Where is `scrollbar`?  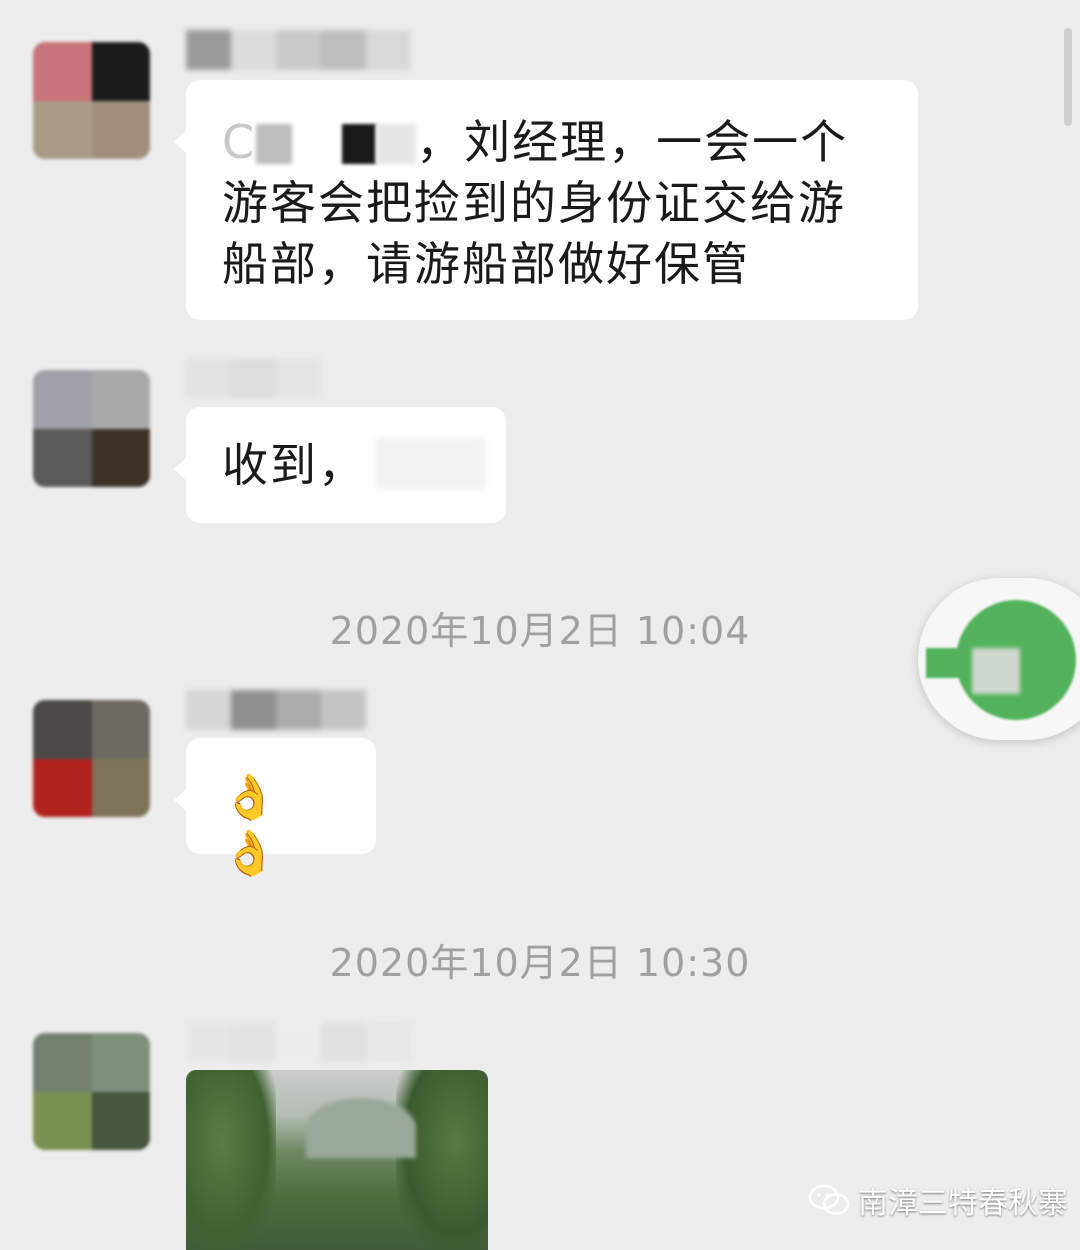 scrollbar is located at coordinates (1068, 77).